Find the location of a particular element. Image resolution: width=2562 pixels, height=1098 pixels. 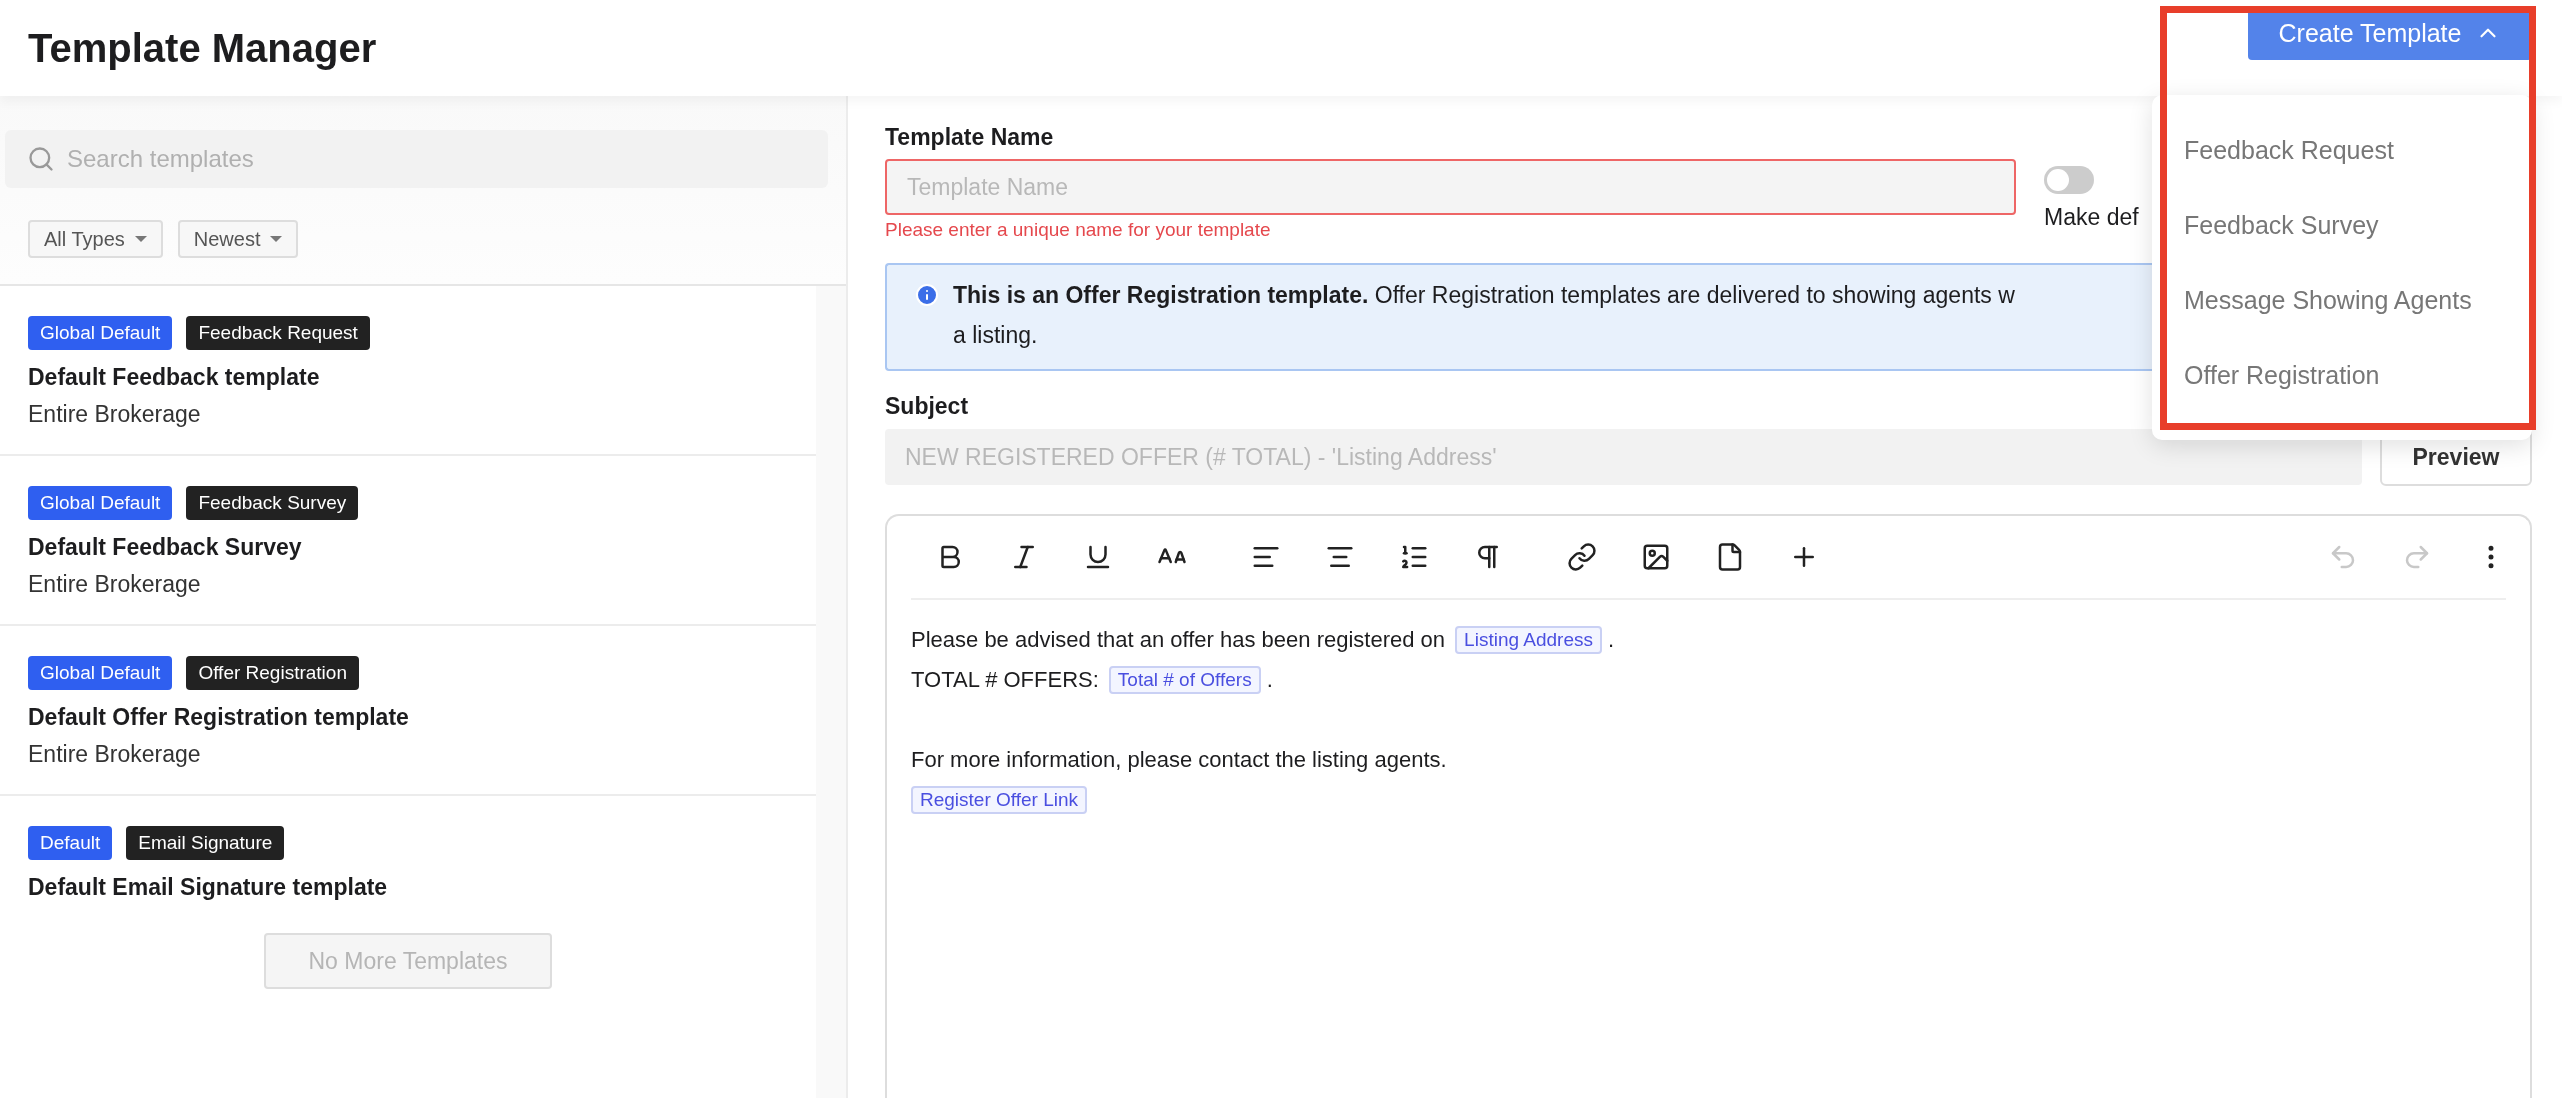

search-field: Search templates is located at coordinates (416, 159).